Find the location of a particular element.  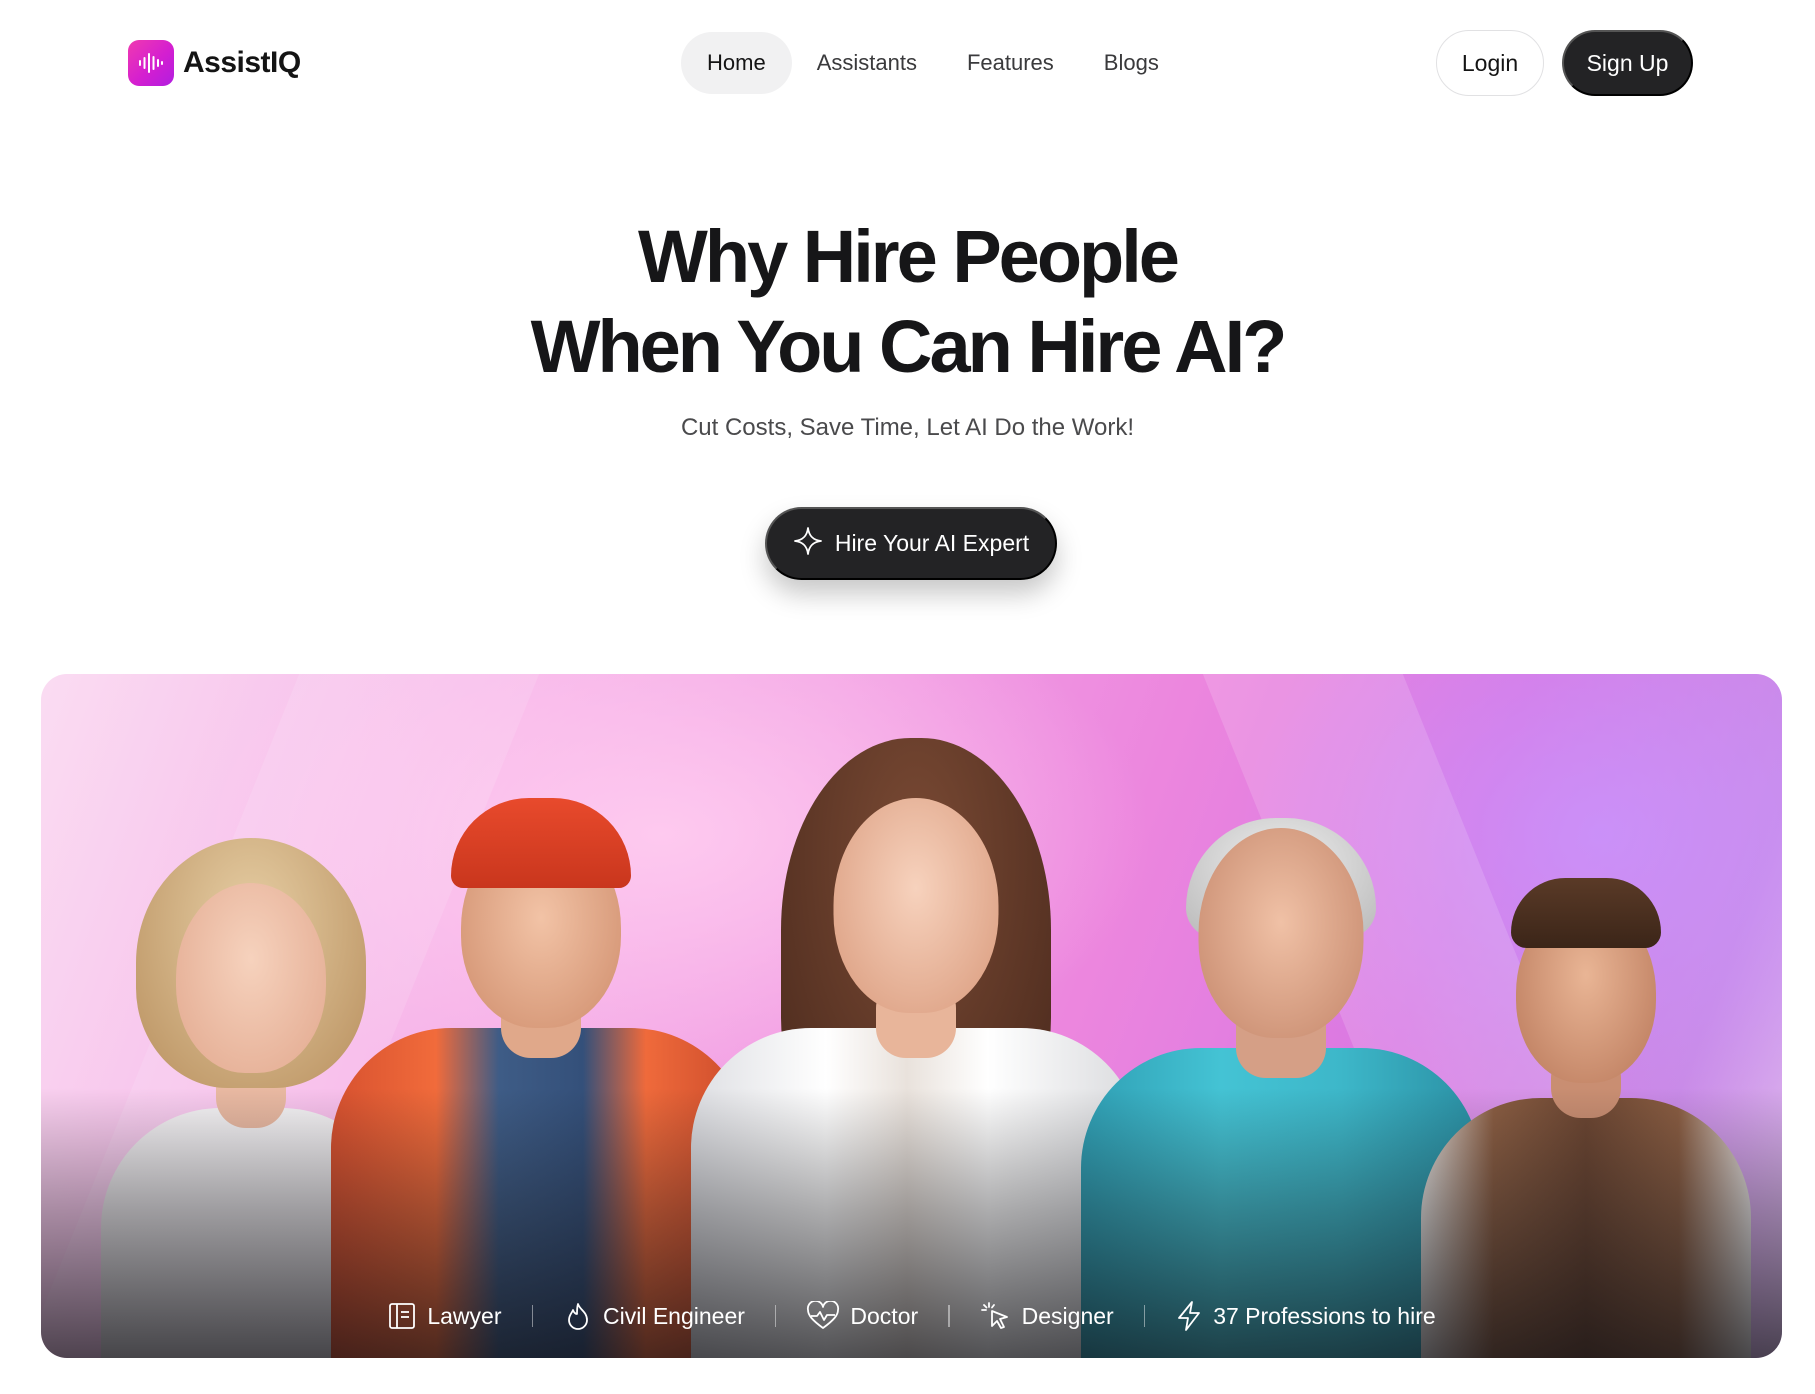

tag-doctor: Doctor is located at coordinates (862, 1316).